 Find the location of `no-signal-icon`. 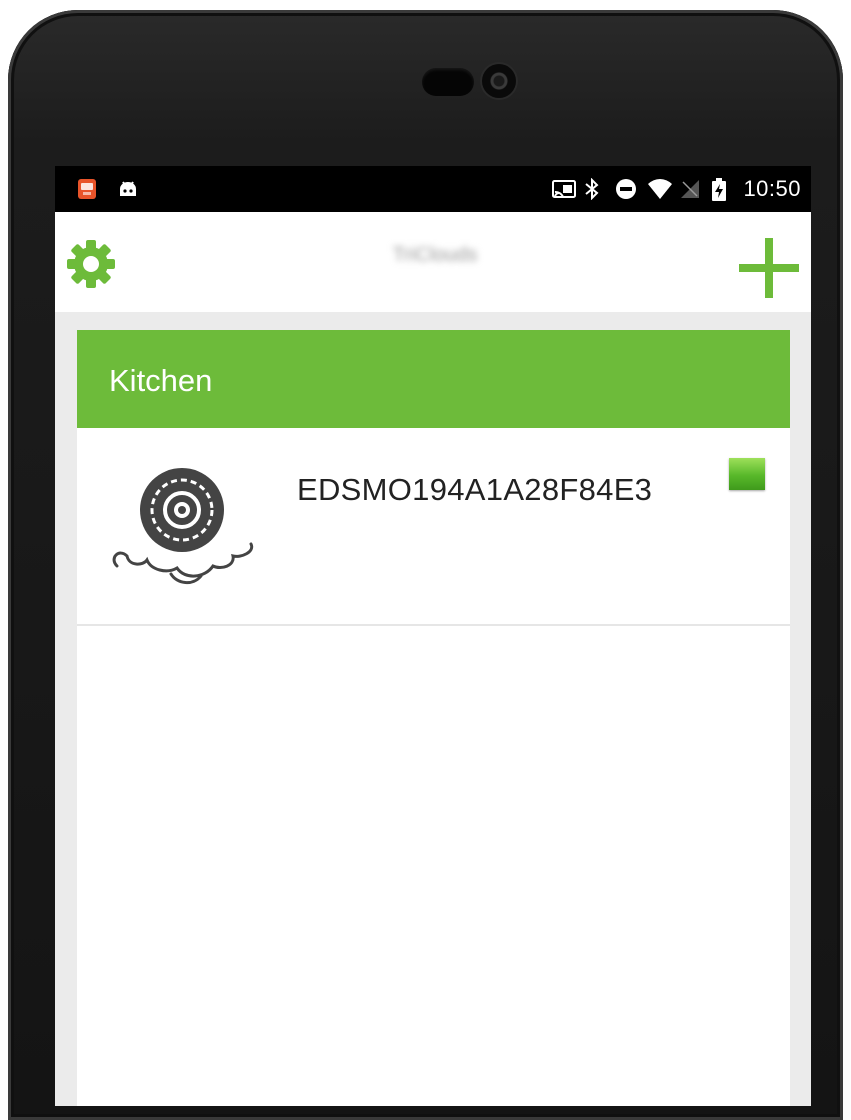

no-signal-icon is located at coordinates (690, 189).